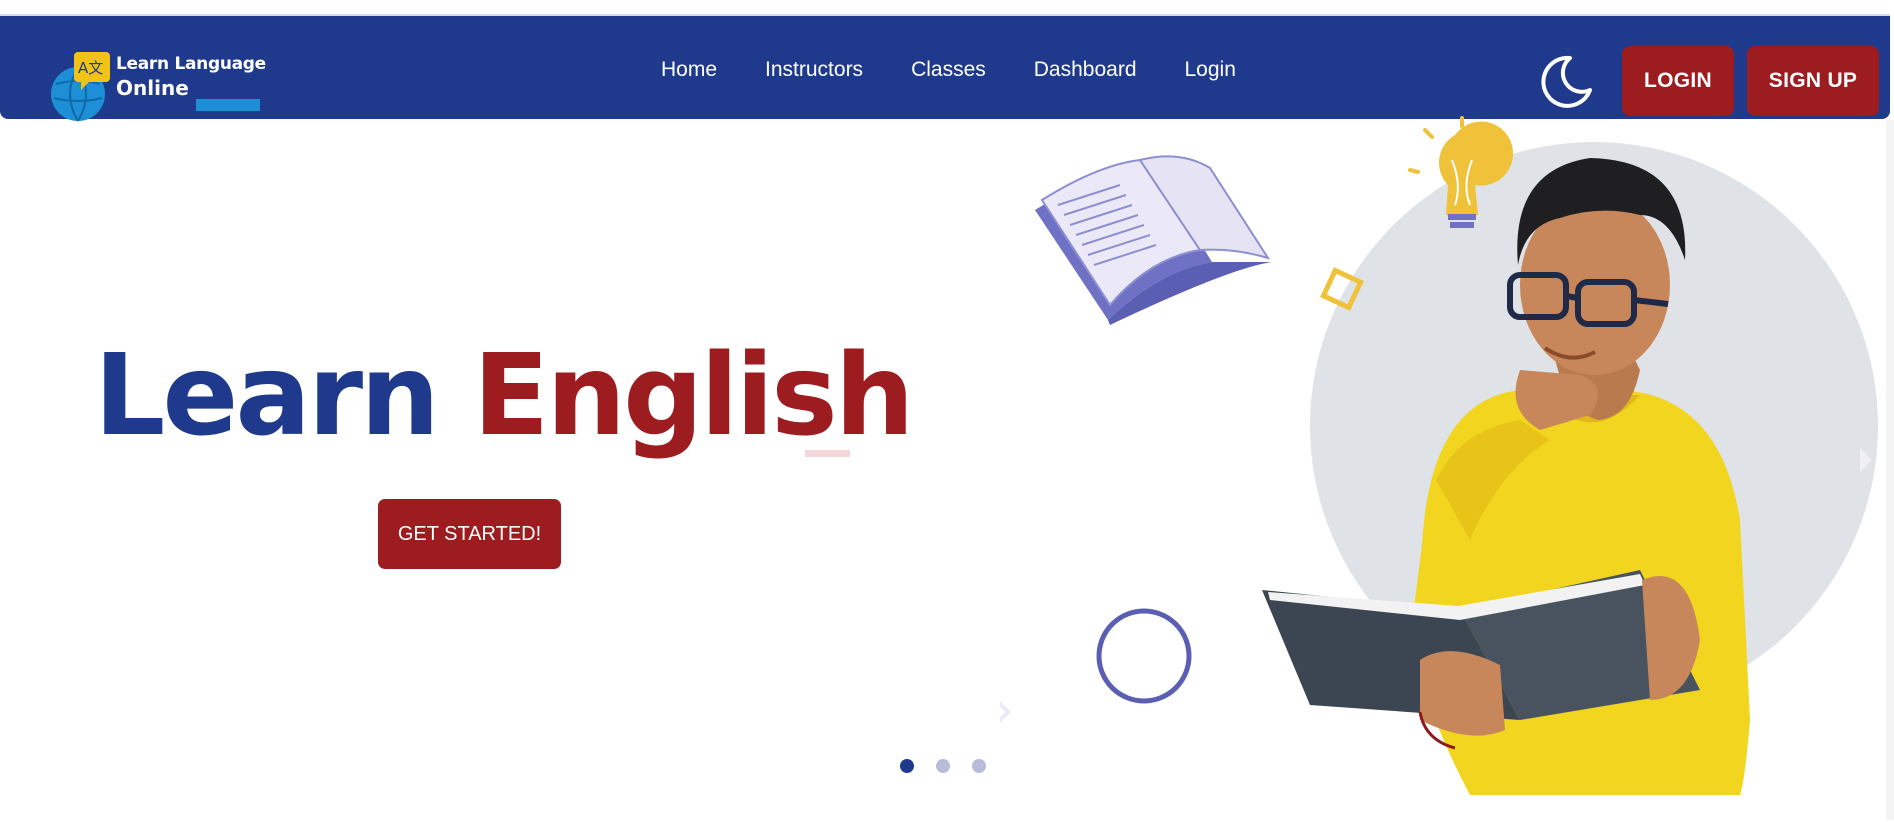 The width and height of the screenshot is (1894, 822). What do you see at coordinates (80, 87) in the screenshot?
I see `globe-icon: A文` at bounding box center [80, 87].